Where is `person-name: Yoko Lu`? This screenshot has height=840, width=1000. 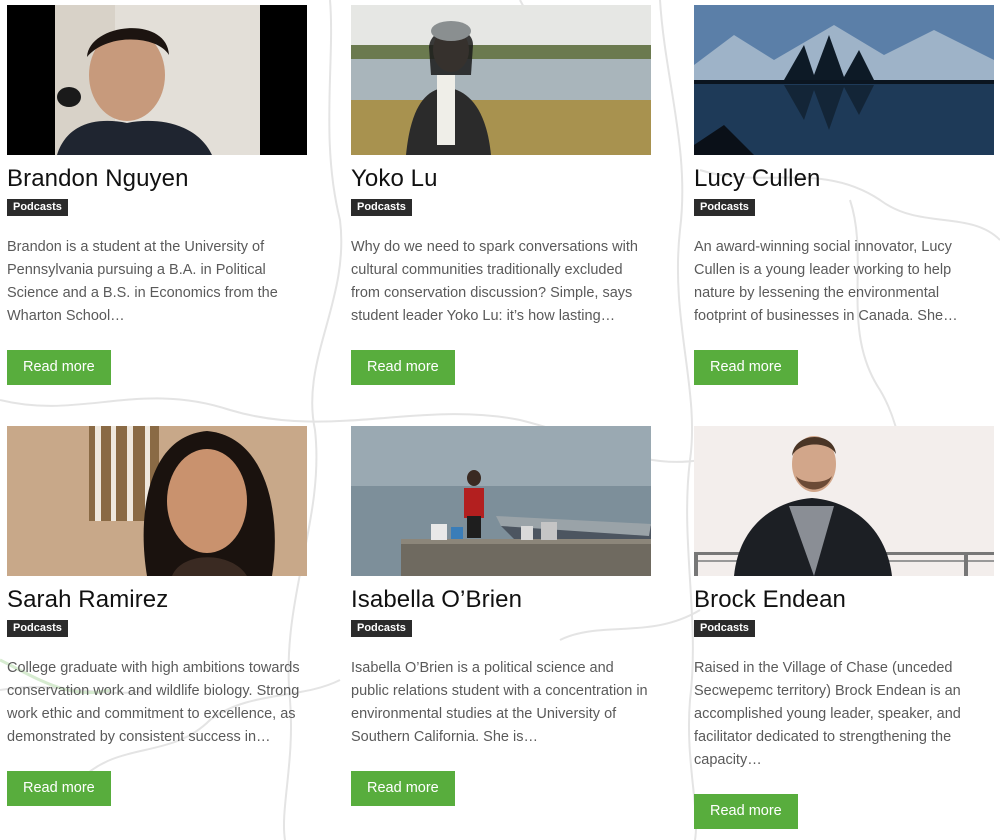
person-name: Yoko Lu is located at coordinates (501, 179).